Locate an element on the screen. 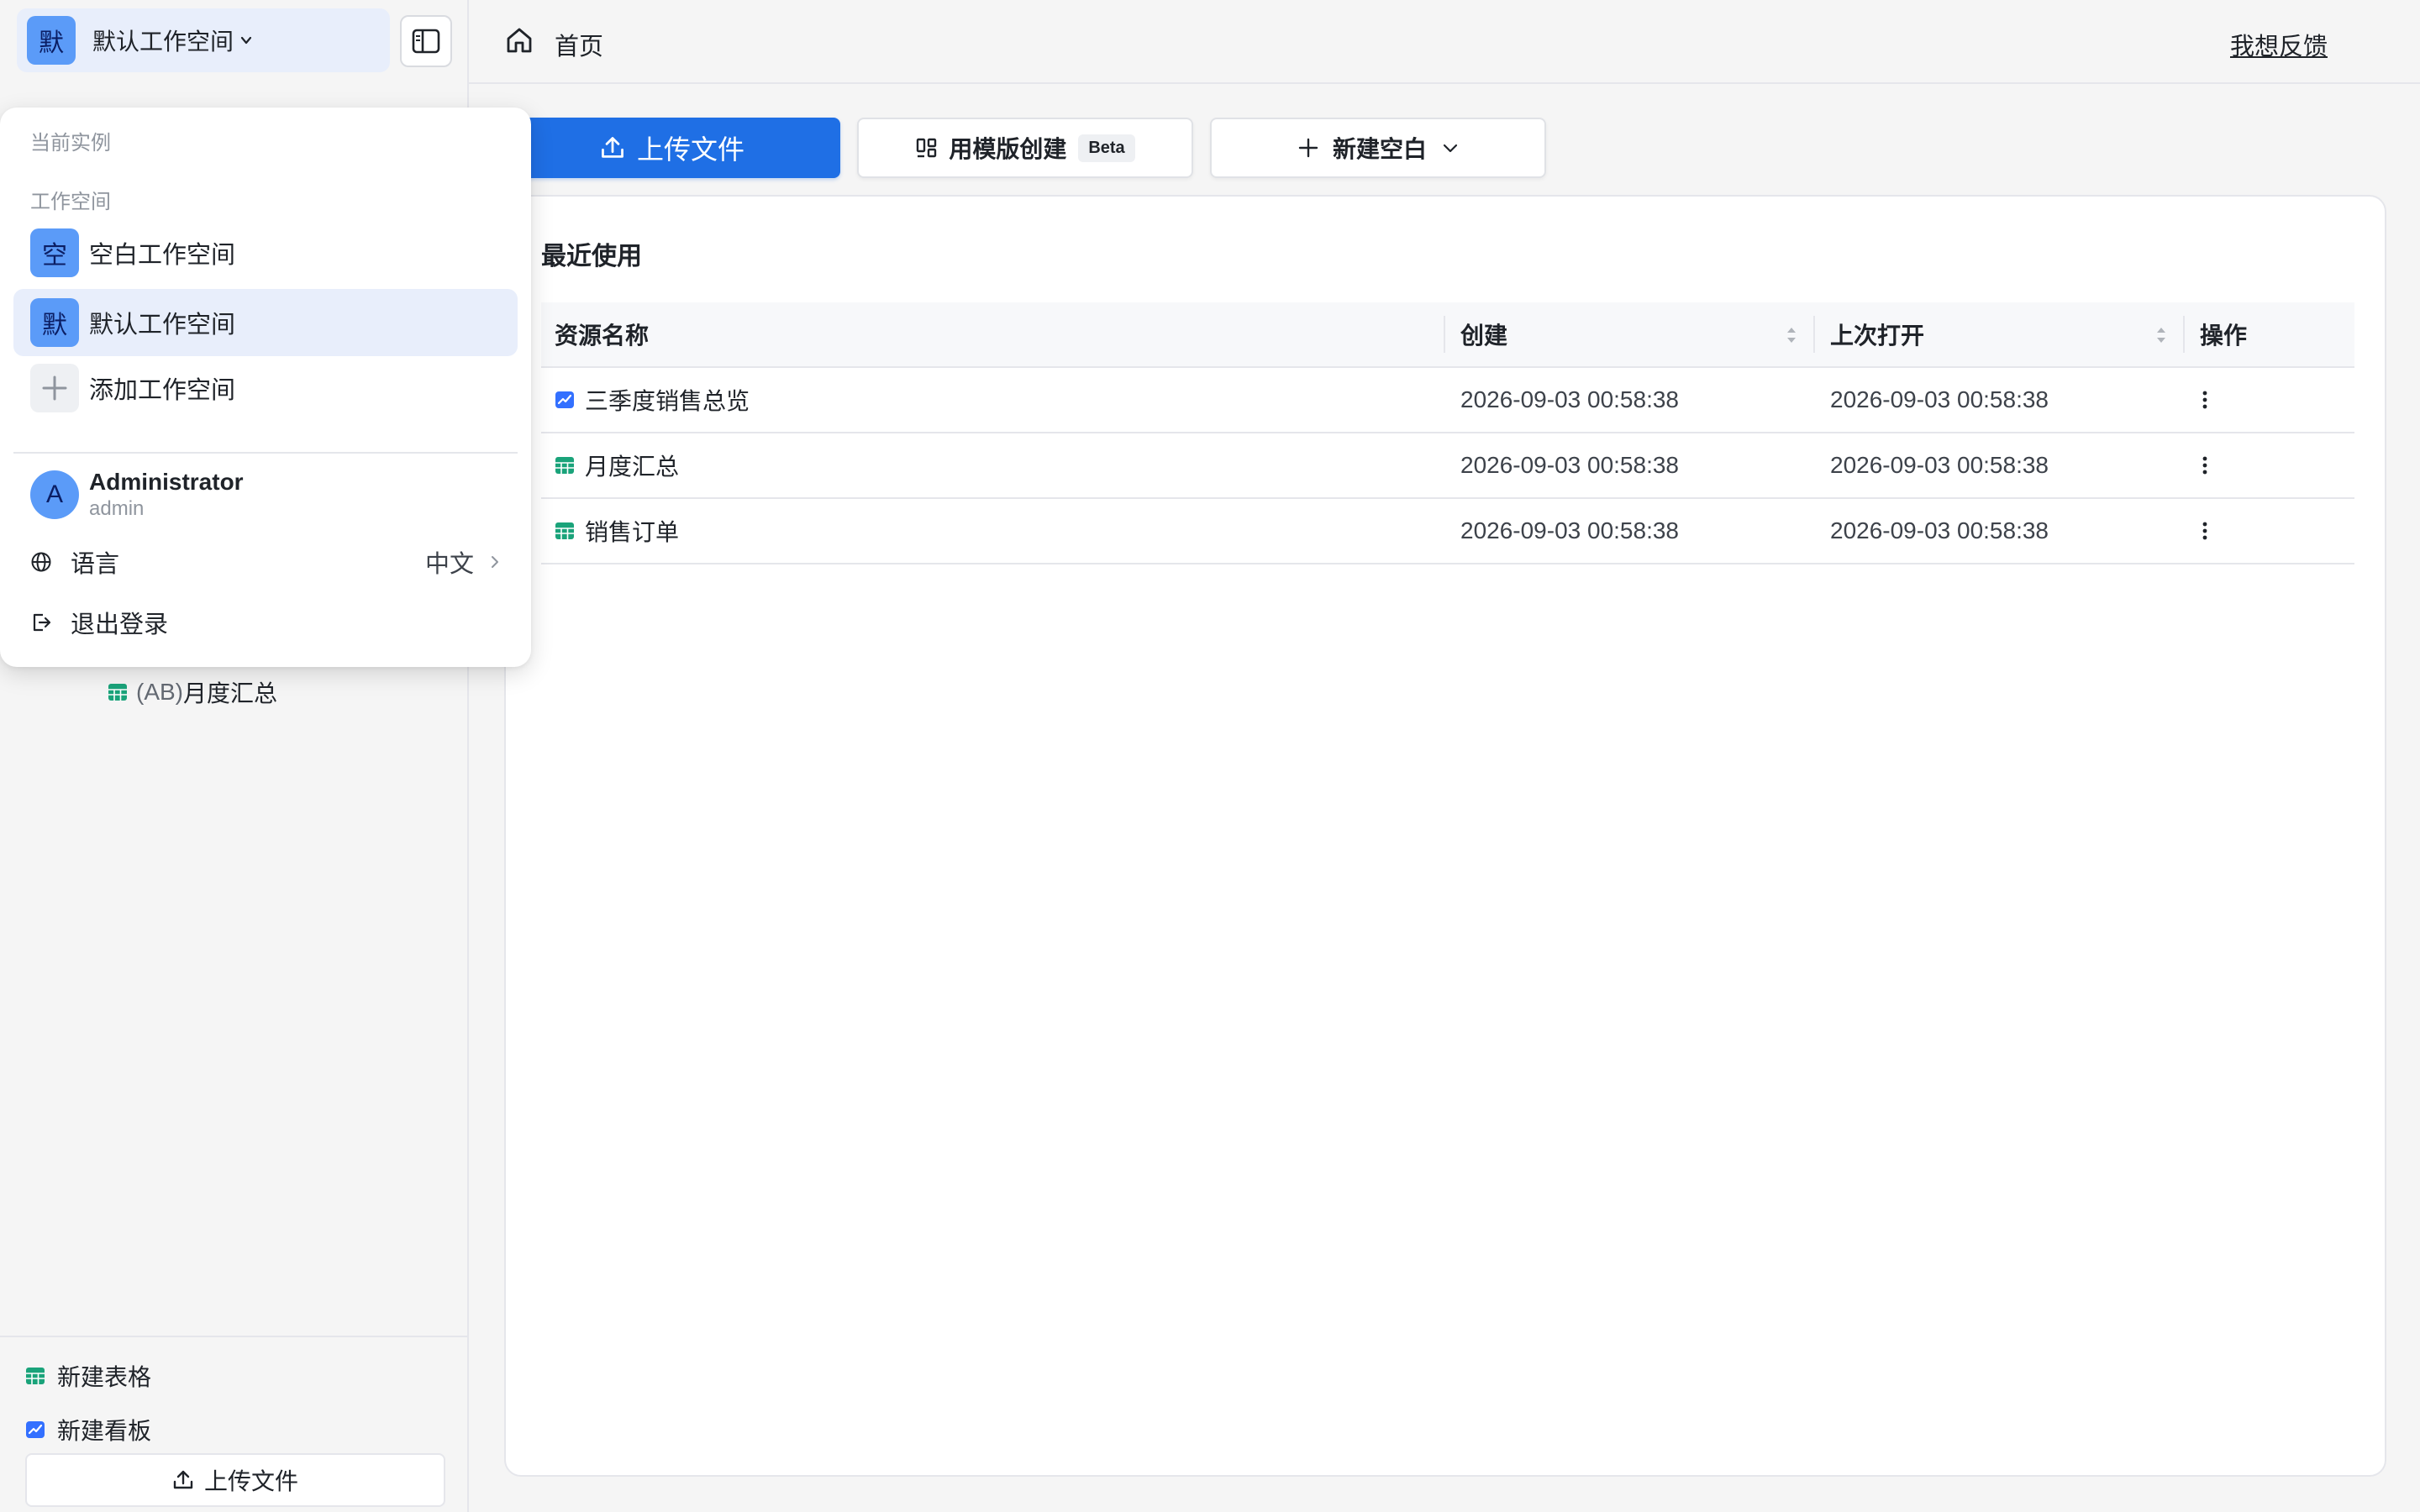  new-sheet-link: 新建表格 is located at coordinates (88, 1376).